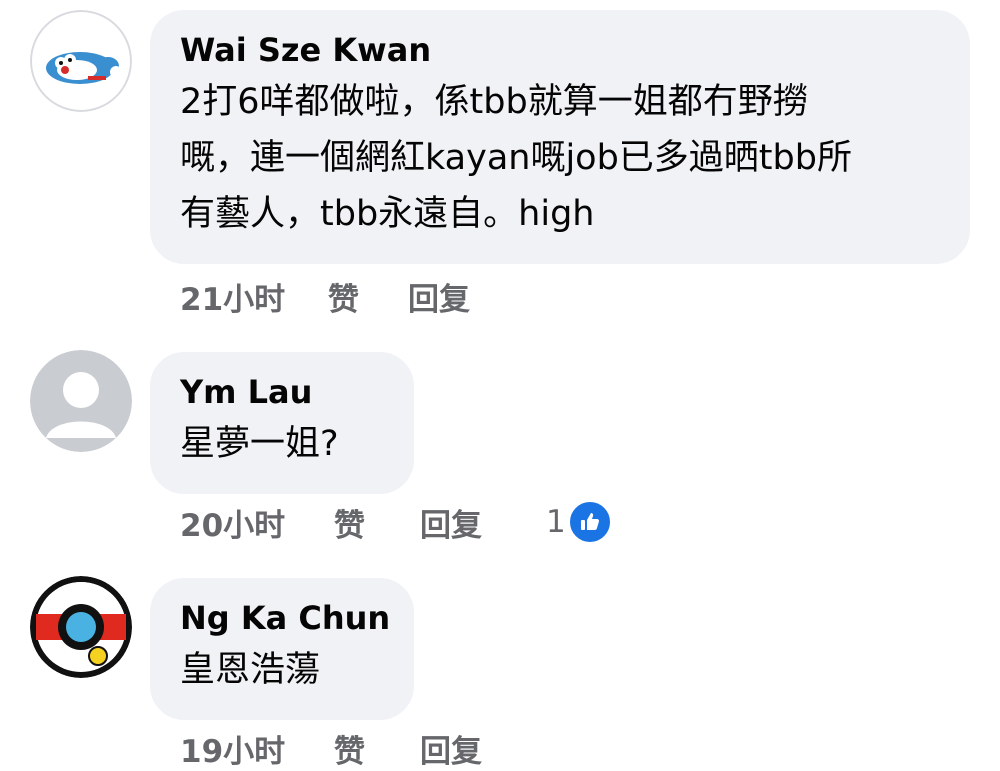  I want to click on comment-text-line: 皇恩浩蕩, so click(250, 670).